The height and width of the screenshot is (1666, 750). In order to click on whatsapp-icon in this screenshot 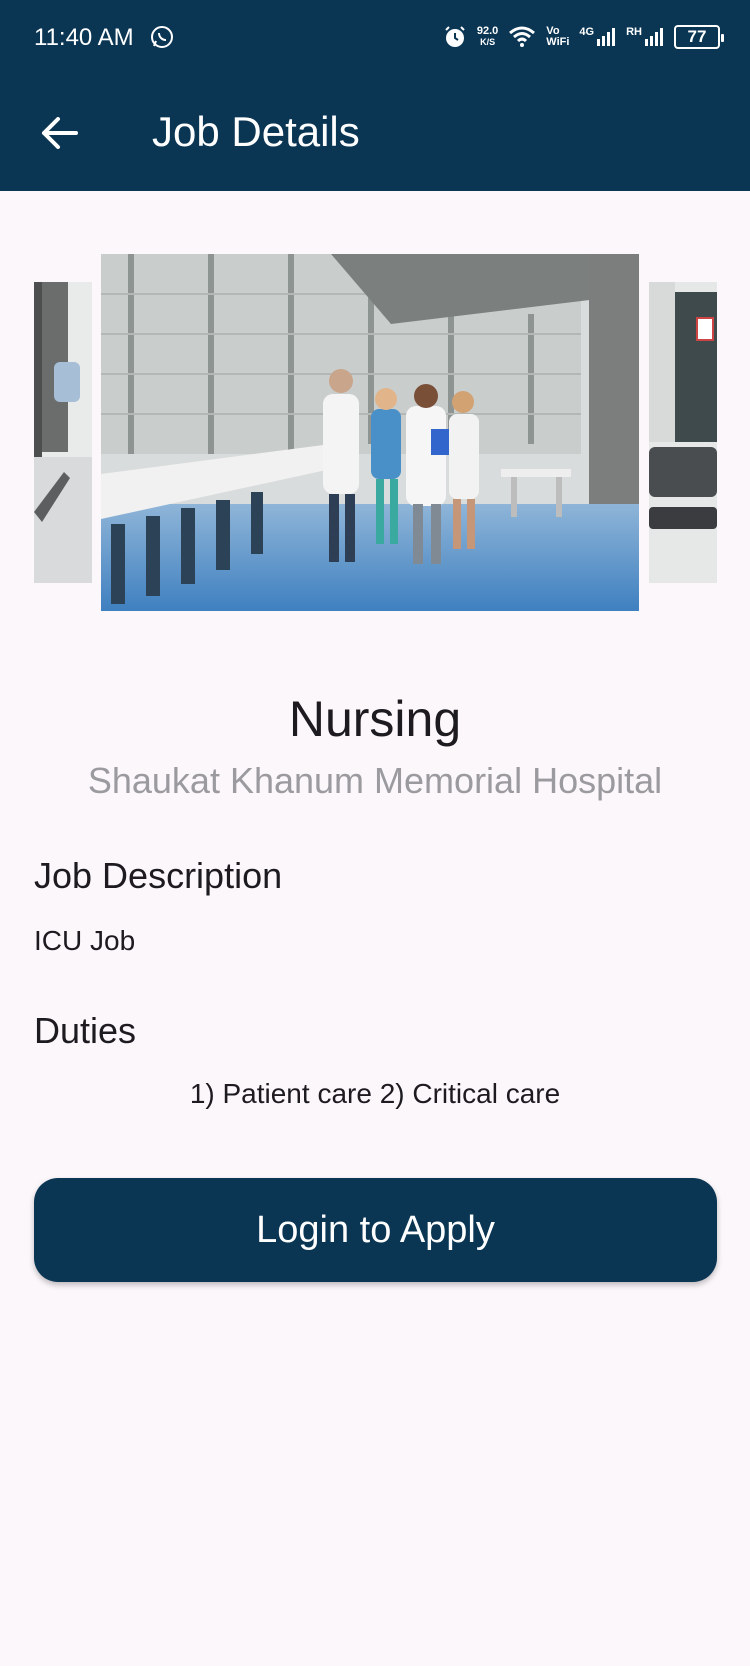, I will do `click(162, 37)`.